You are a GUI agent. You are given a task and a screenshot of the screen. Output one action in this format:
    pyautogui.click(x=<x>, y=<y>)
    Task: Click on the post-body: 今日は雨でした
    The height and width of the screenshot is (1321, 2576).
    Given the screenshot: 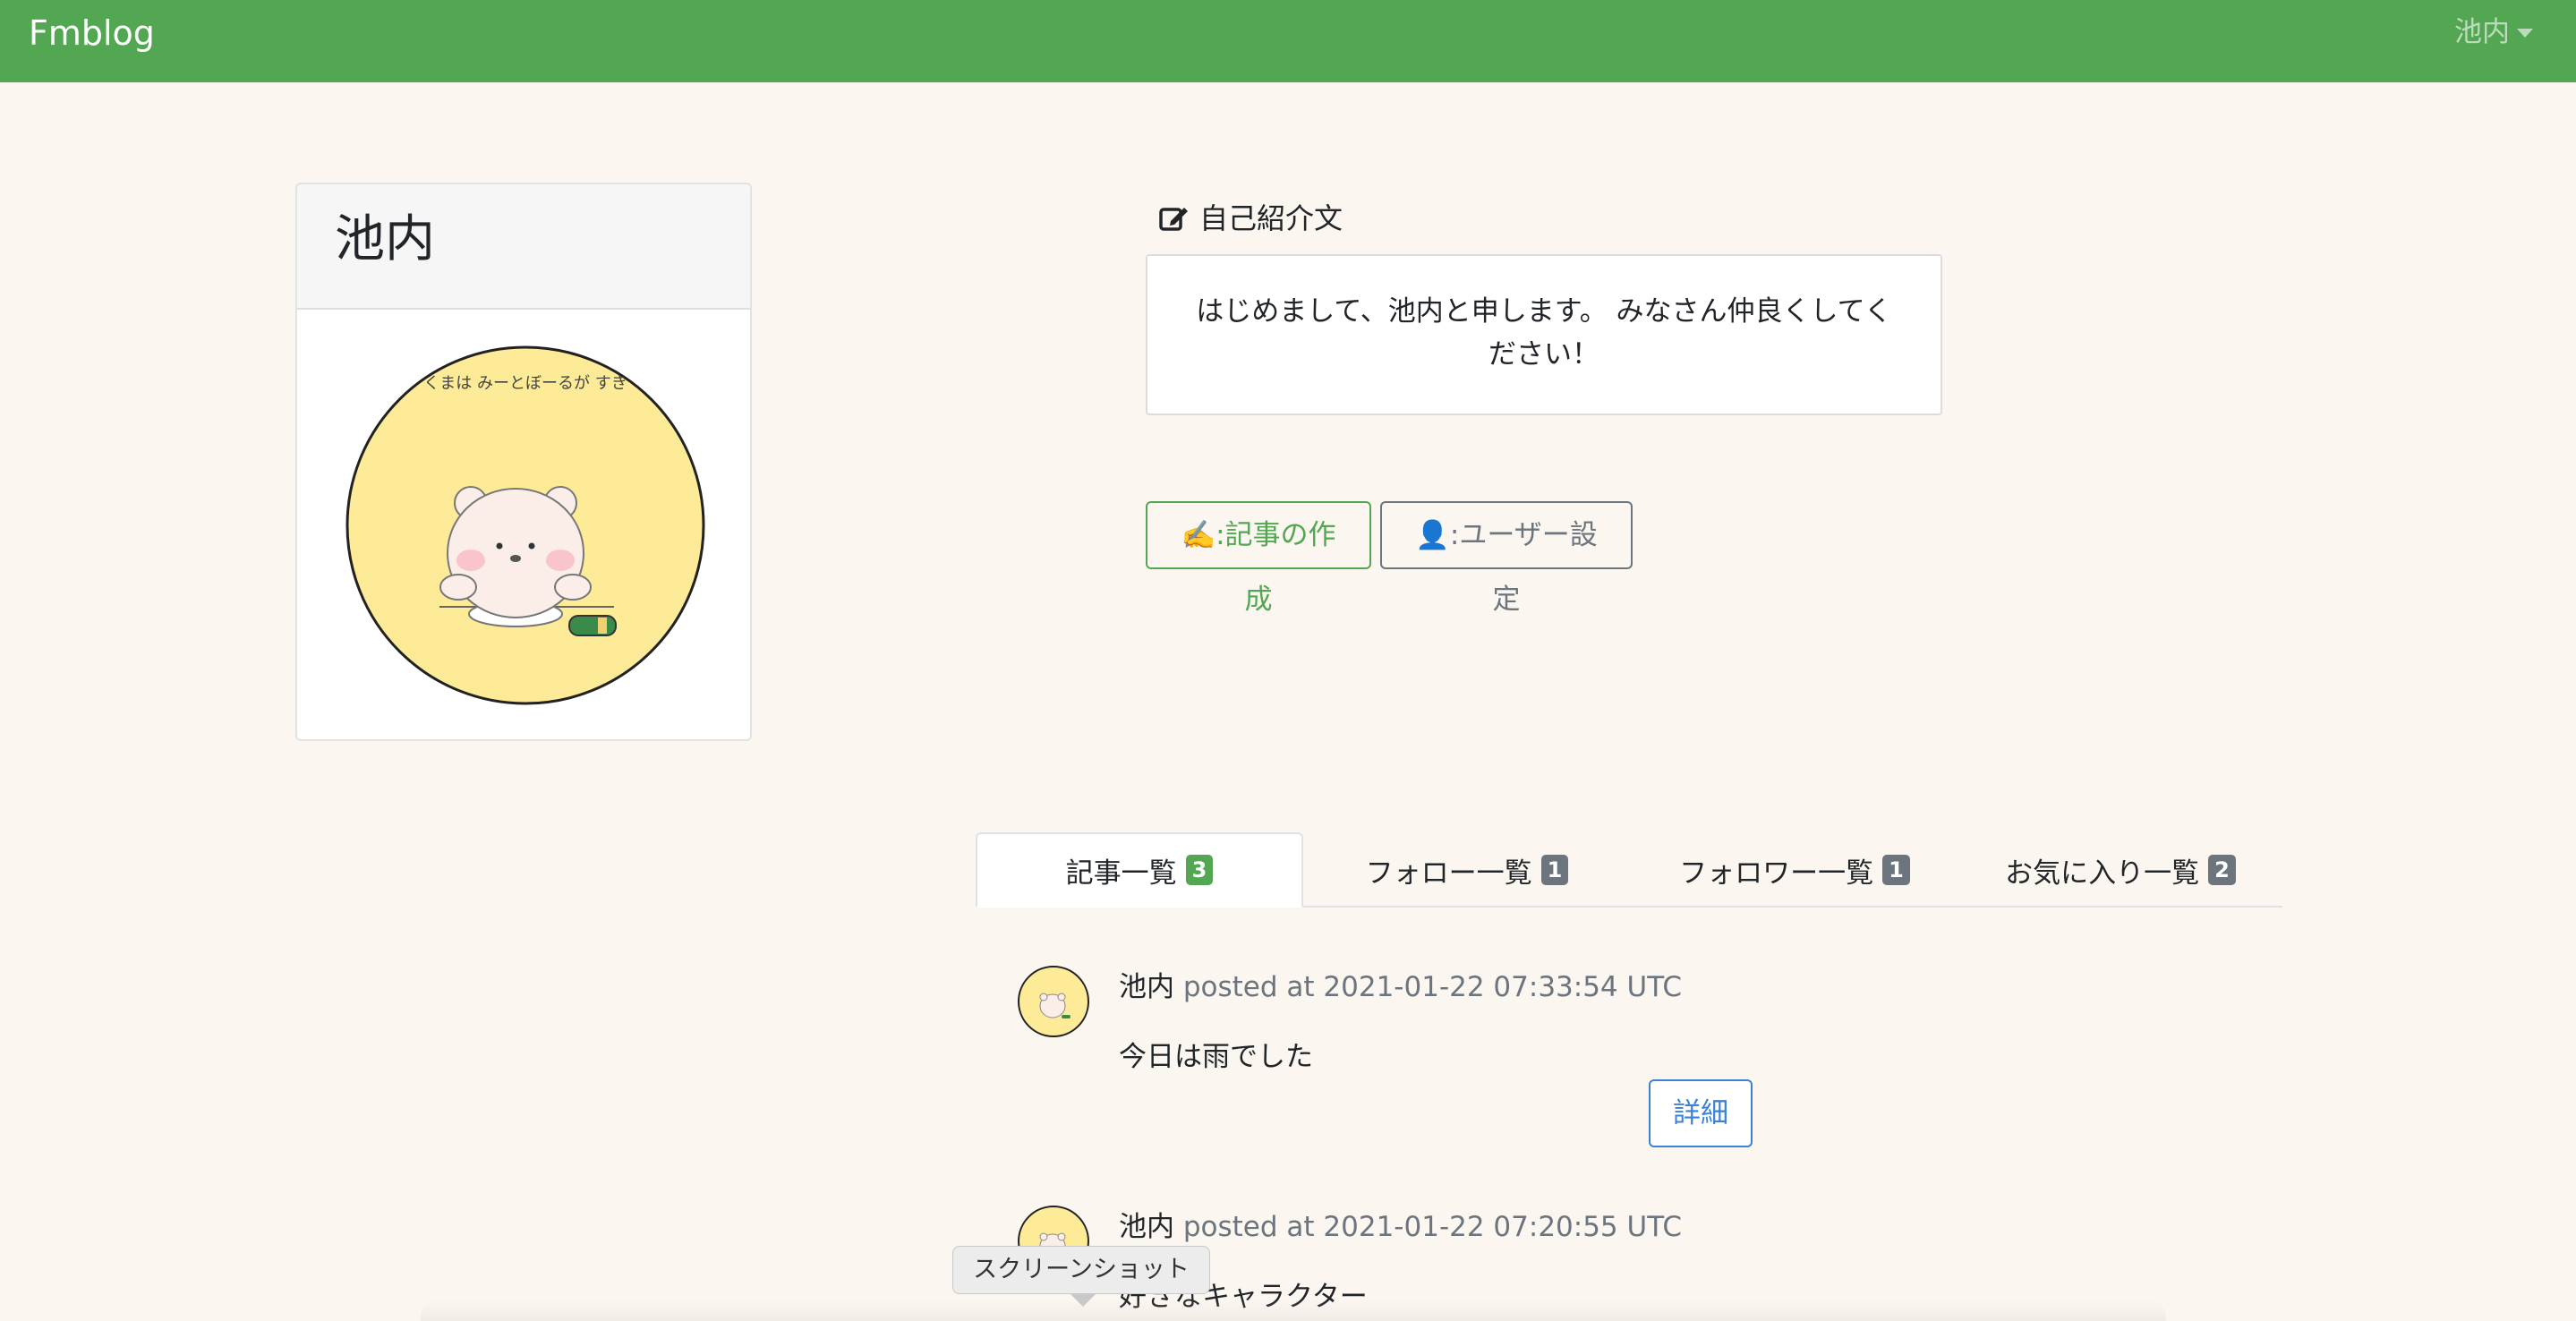 What is the action you would take?
    pyautogui.click(x=1216, y=1057)
    